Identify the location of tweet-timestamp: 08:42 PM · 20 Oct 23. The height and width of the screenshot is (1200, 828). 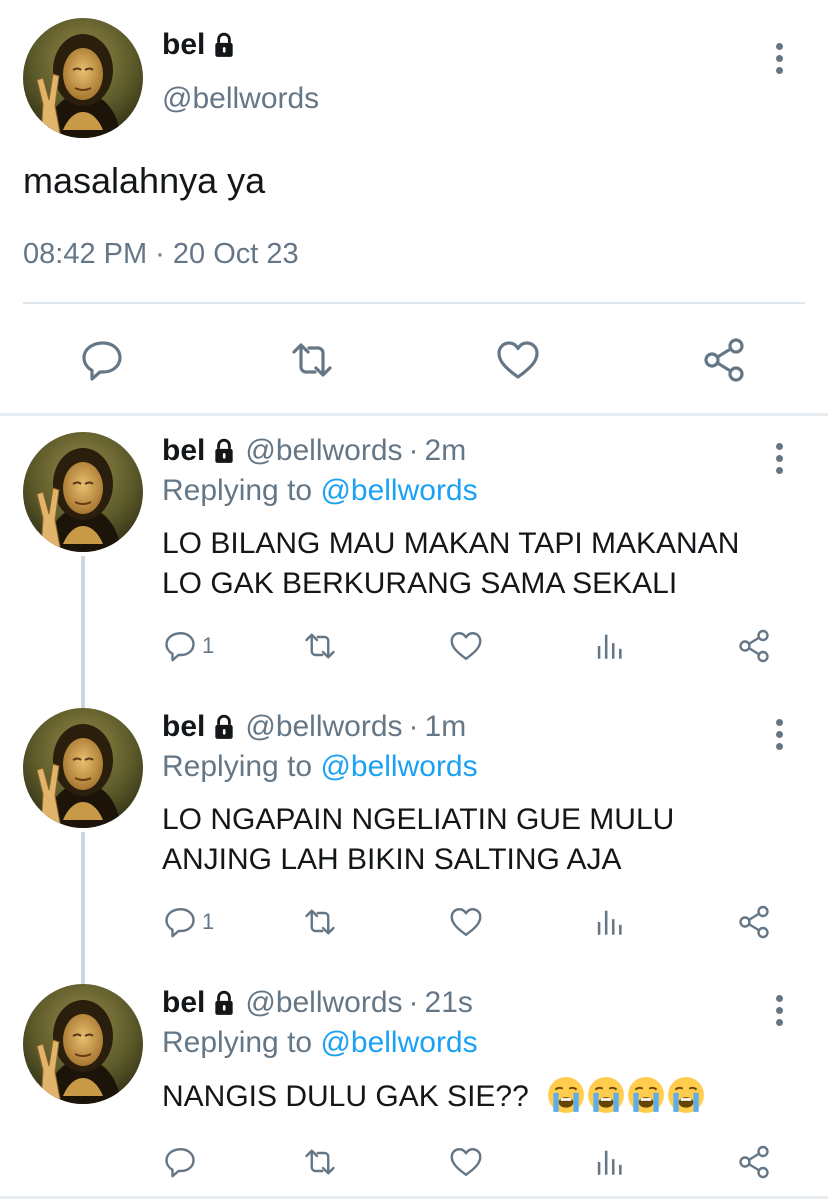
(161, 254).